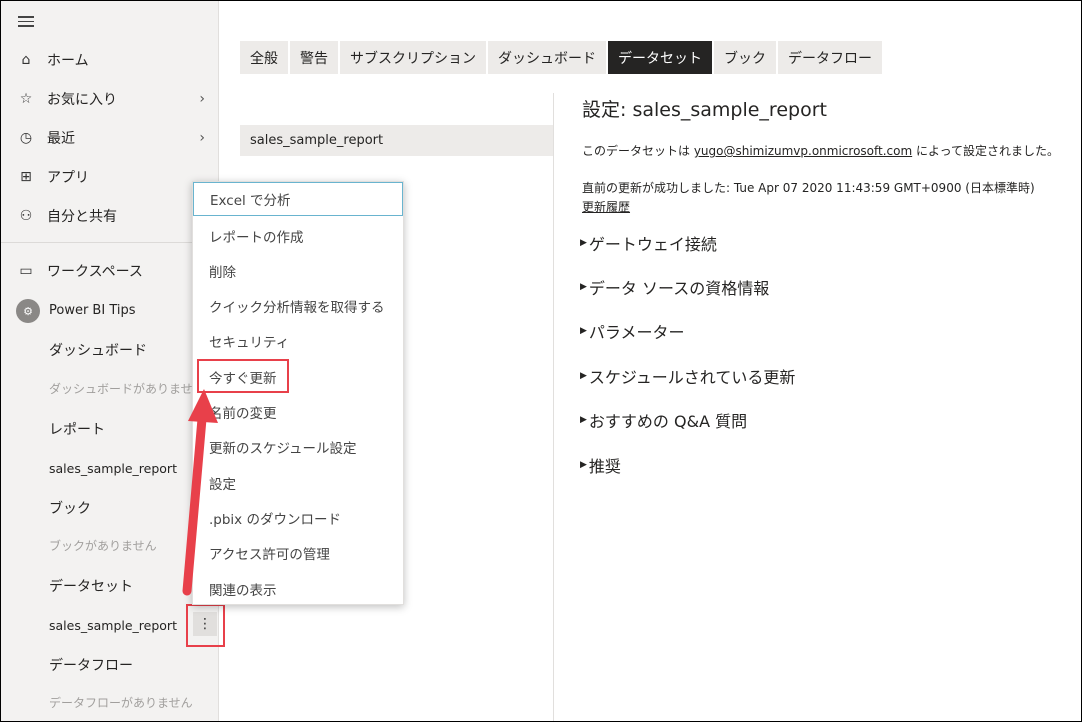  Describe the element at coordinates (203, 406) in the screenshot. I see `arrow-head` at that location.